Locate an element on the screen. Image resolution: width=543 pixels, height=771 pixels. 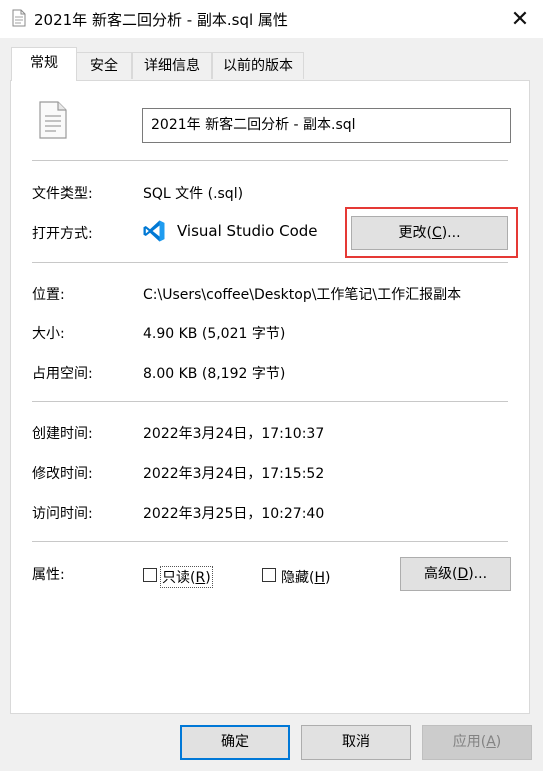
close-icon: ✕ is located at coordinates (520, 19).